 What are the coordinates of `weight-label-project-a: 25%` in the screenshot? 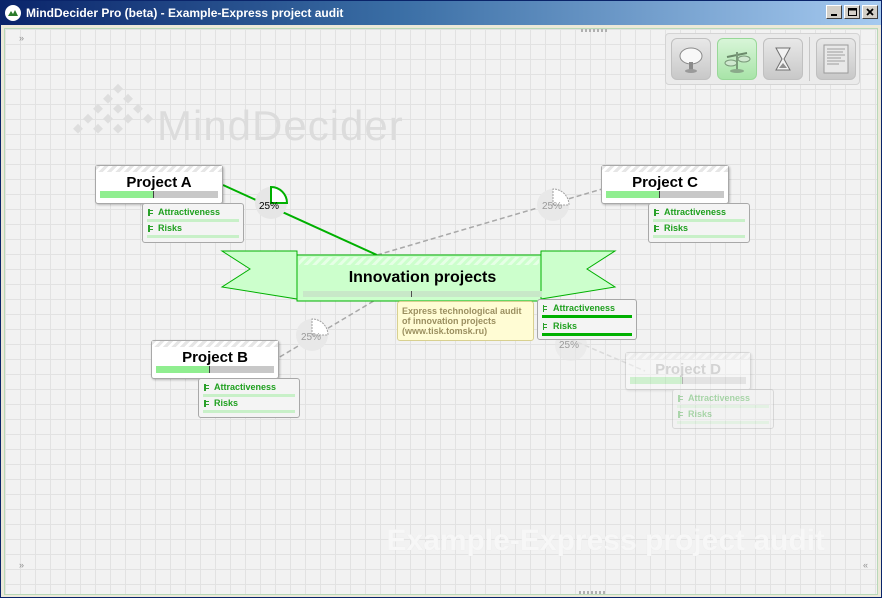 It's located at (269, 206).